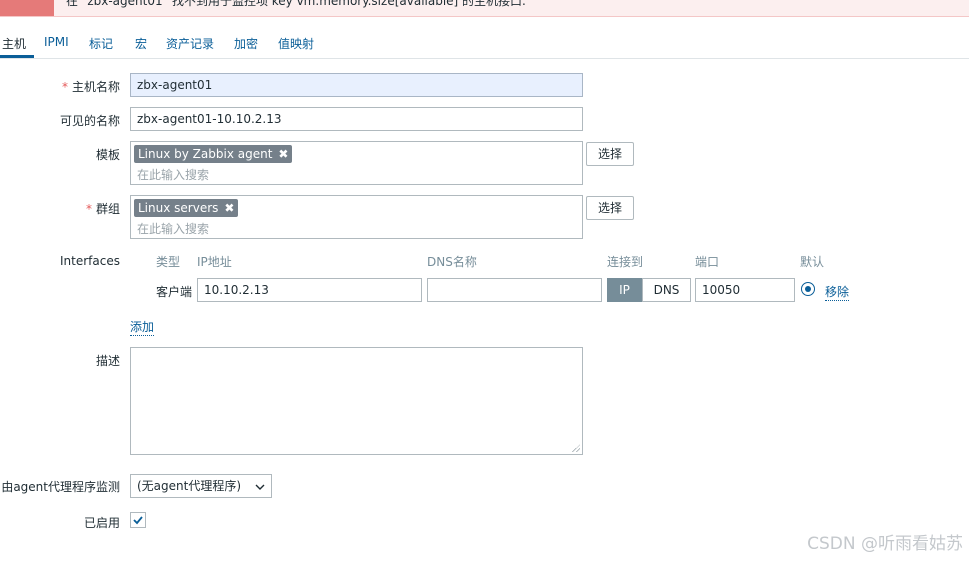  Describe the element at coordinates (309, 290) in the screenshot. I see `interface-ip-input: 10.10.2.13` at that location.